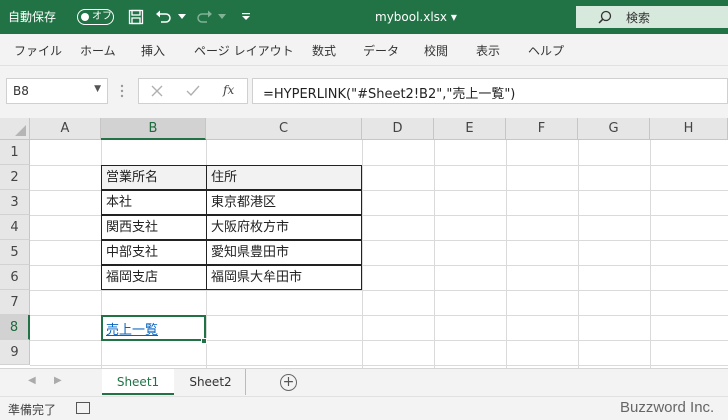 The height and width of the screenshot is (420, 728). What do you see at coordinates (97, 89) in the screenshot?
I see `name-box-dropdown-icon: ▼` at bounding box center [97, 89].